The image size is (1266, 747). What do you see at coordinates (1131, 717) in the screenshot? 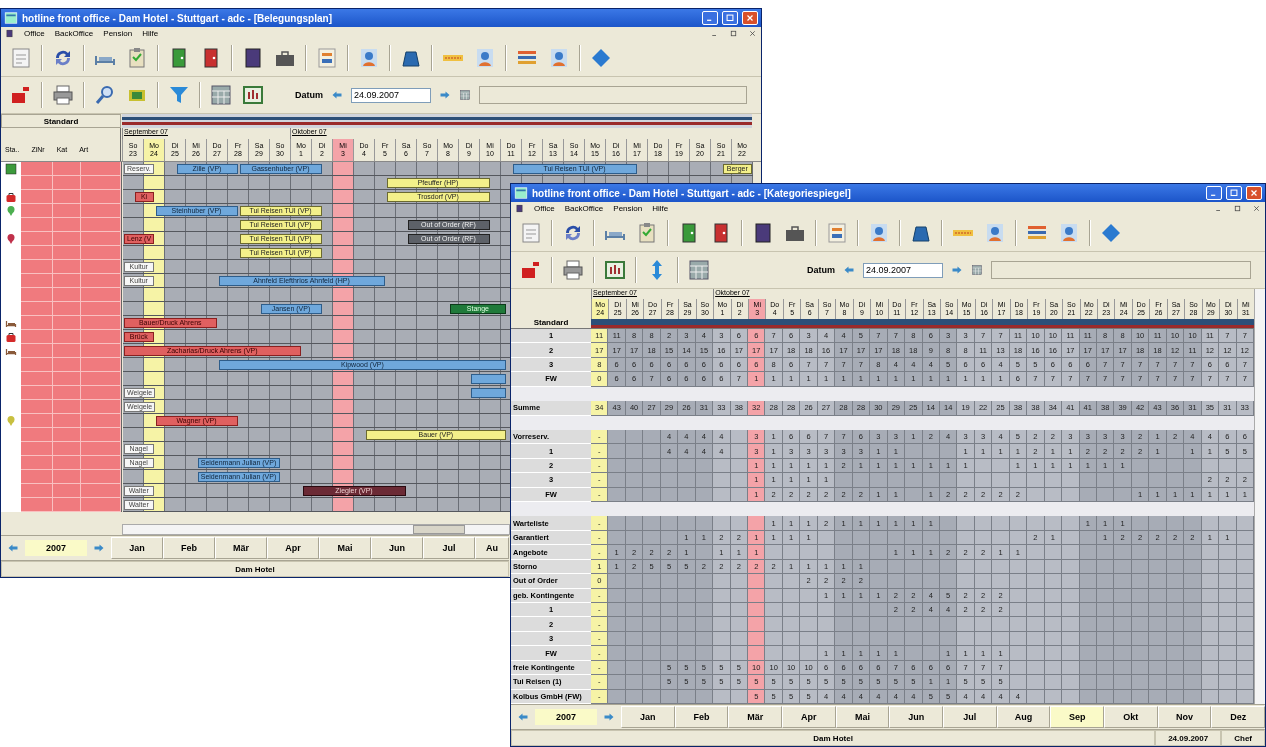
I see `month-tab: Okt` at bounding box center [1131, 717].